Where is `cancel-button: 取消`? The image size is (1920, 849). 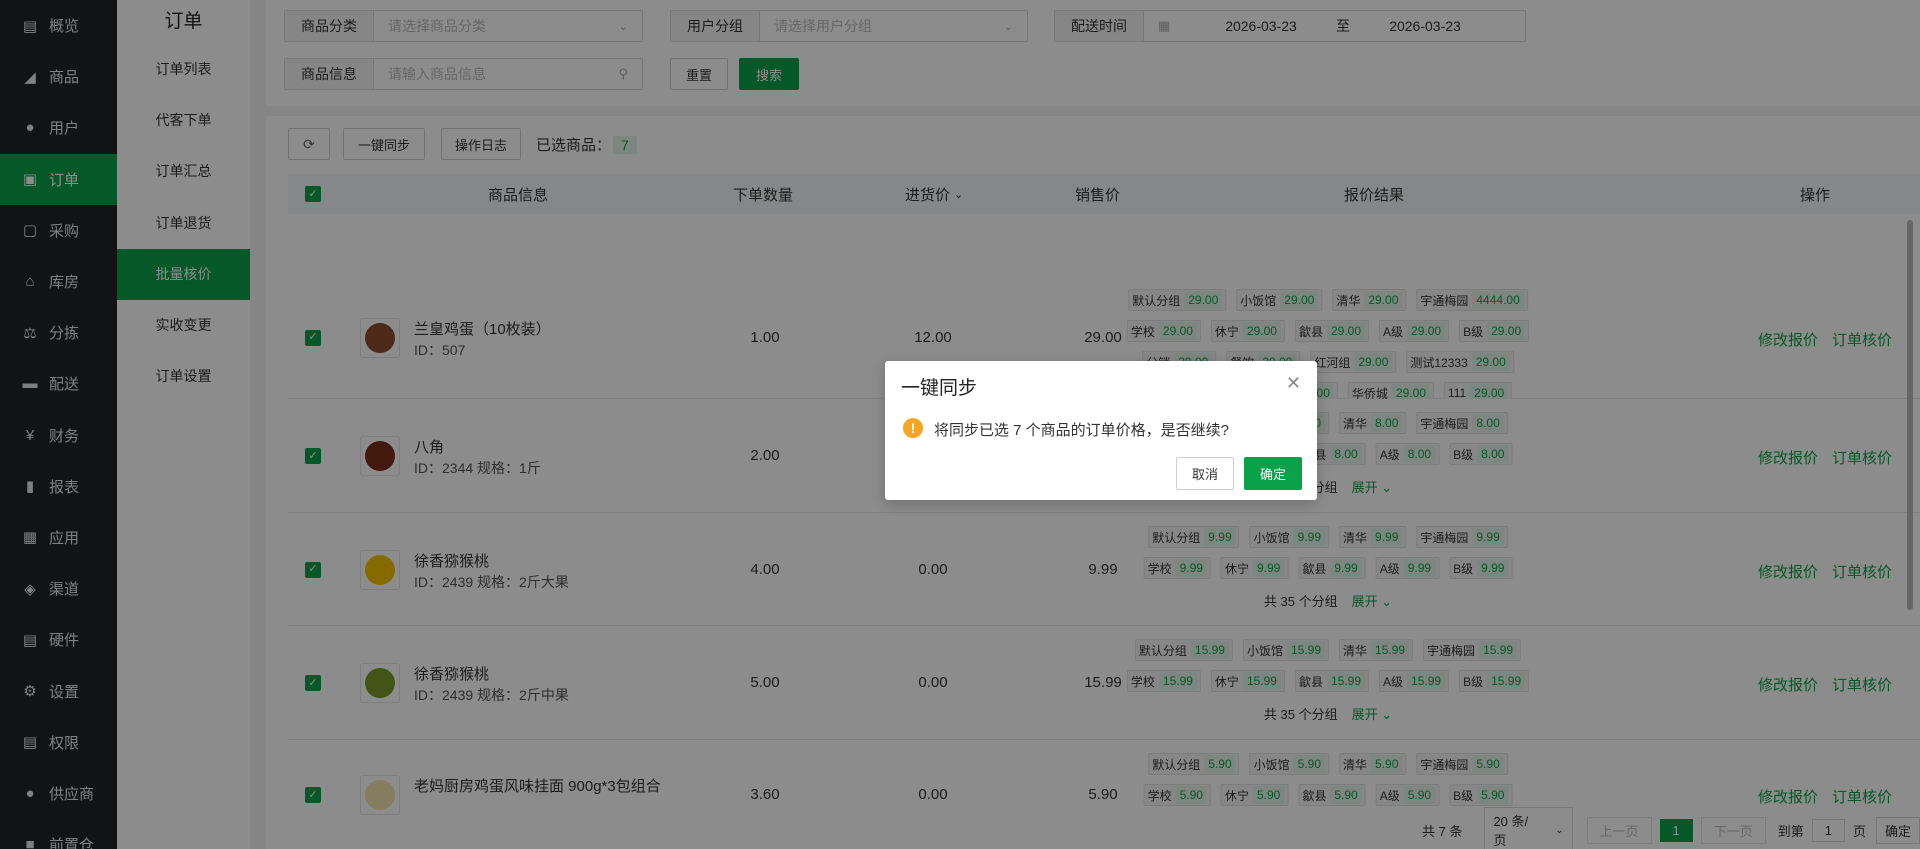 cancel-button: 取消 is located at coordinates (1205, 473).